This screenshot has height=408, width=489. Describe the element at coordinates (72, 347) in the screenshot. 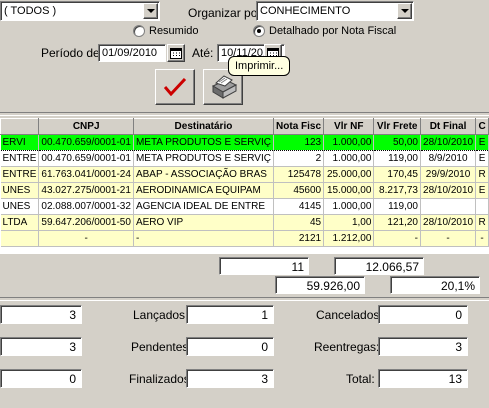

I see `summary-left-value-2: 3` at that location.